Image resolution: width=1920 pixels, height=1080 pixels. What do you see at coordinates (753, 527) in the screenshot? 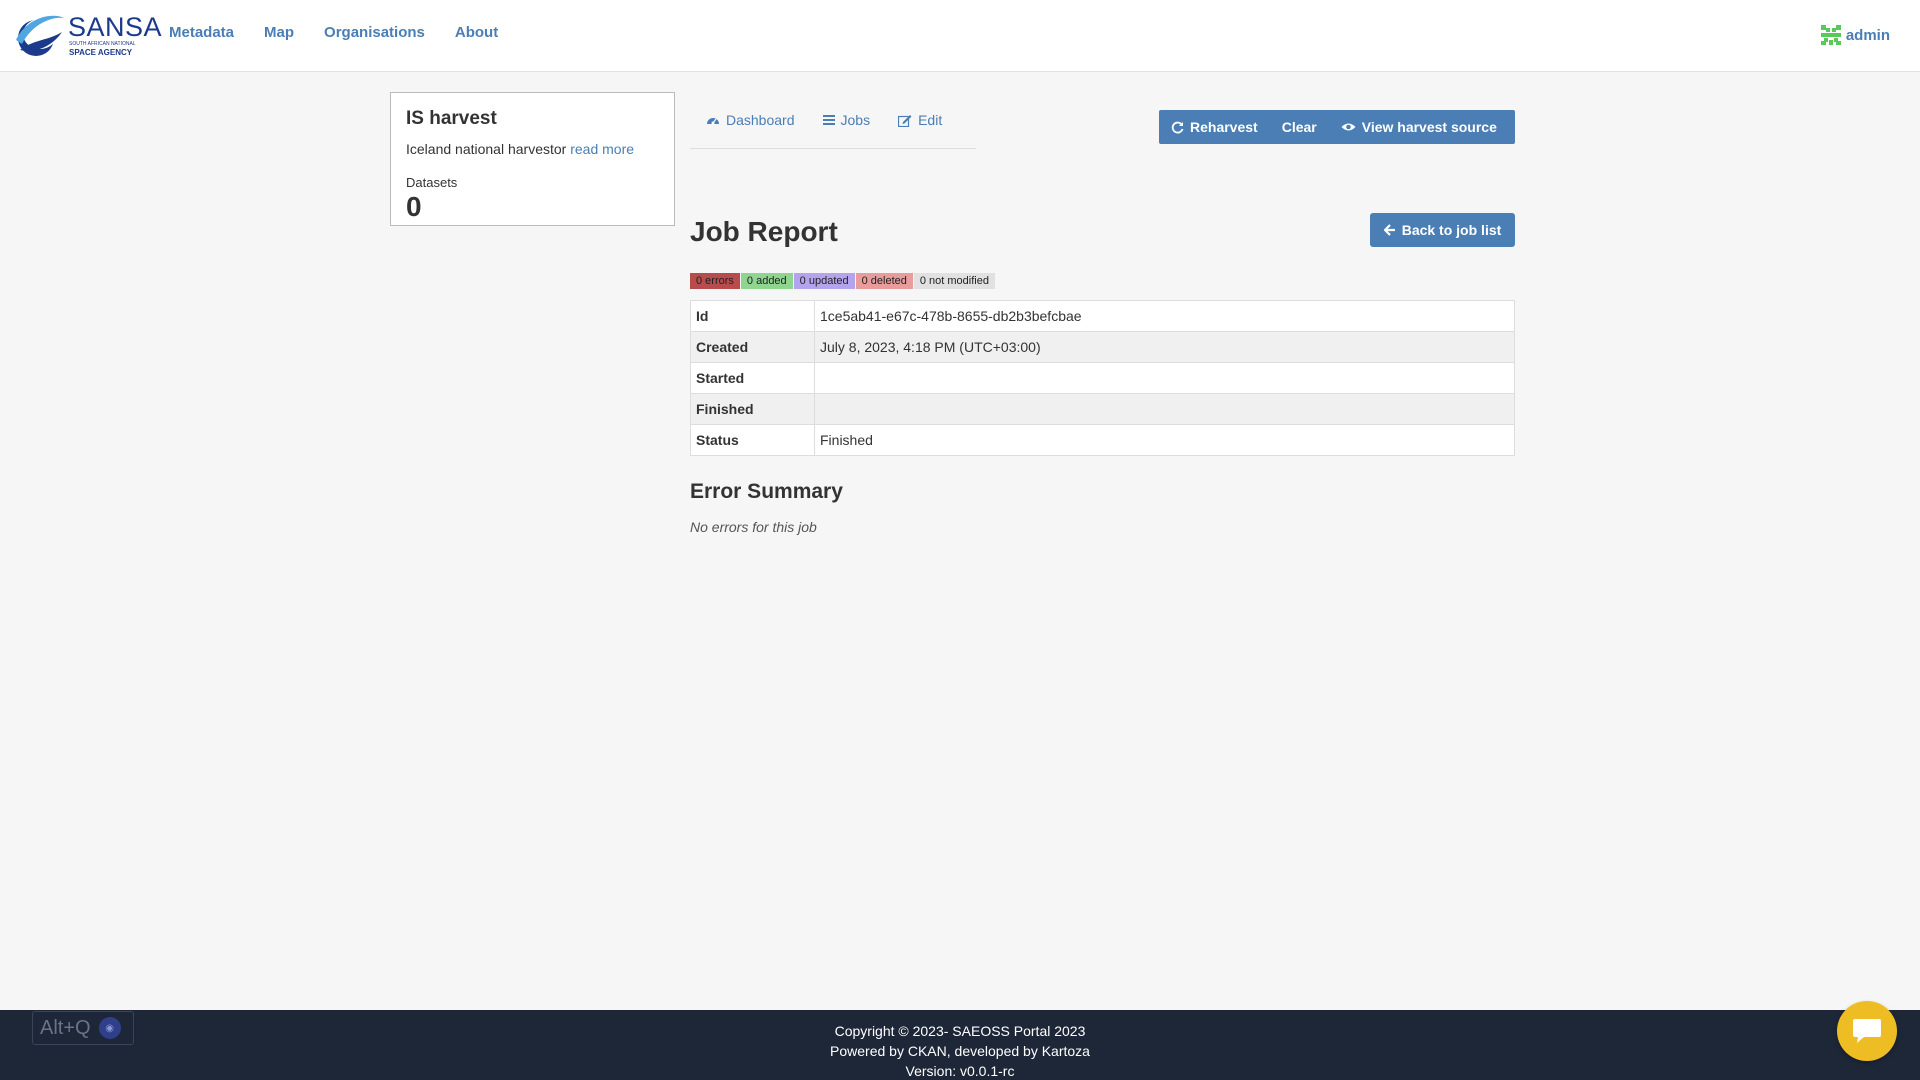
I see `error-summary-message: No errors for this job` at bounding box center [753, 527].